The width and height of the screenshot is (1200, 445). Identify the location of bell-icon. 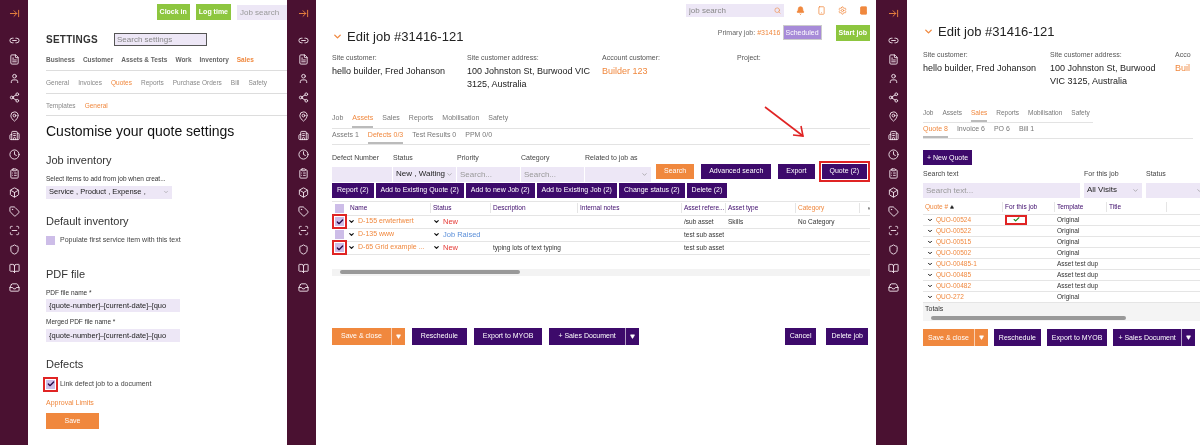
(800, 10).